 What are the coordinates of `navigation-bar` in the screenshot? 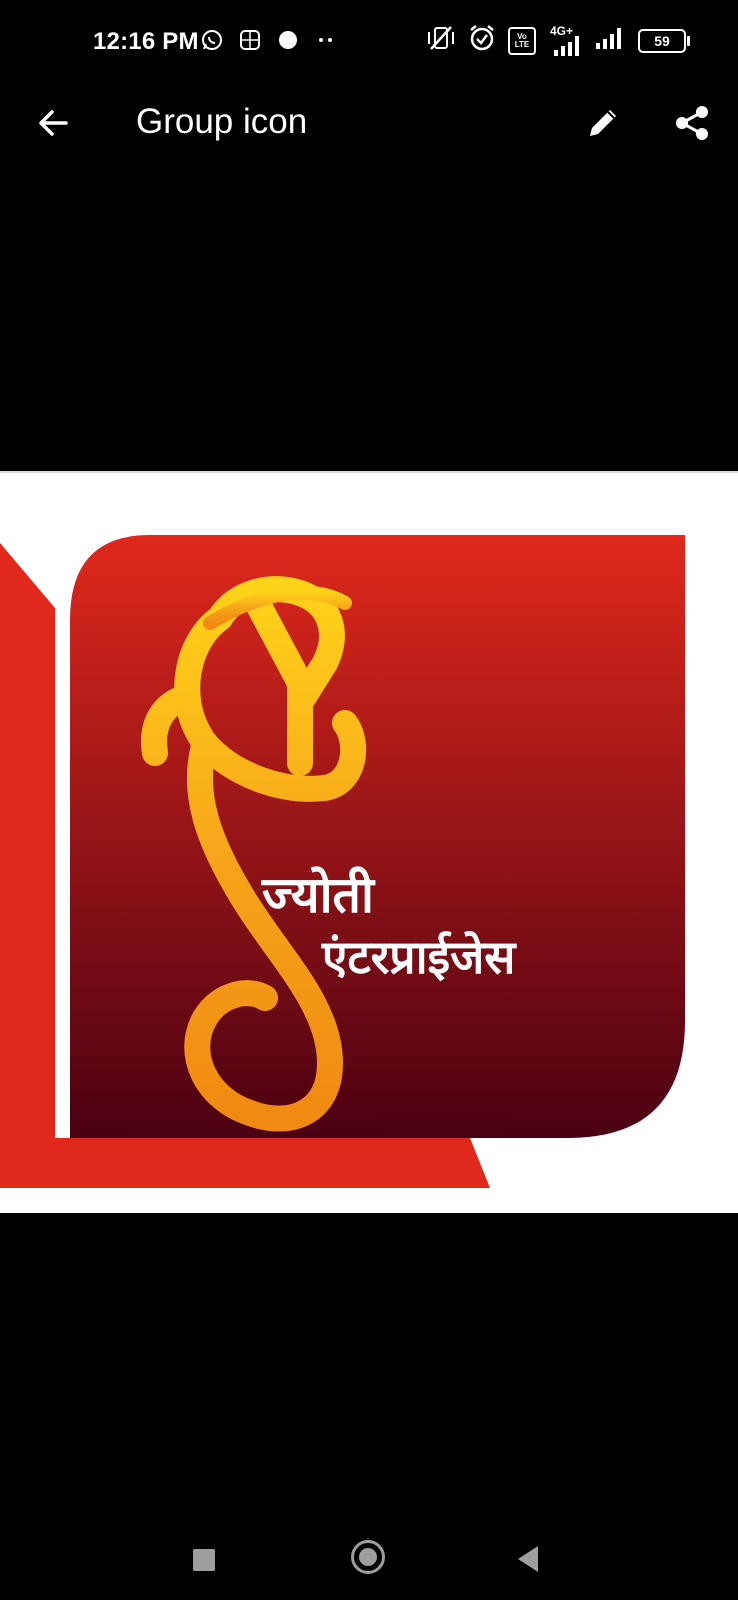 It's located at (369, 1560).